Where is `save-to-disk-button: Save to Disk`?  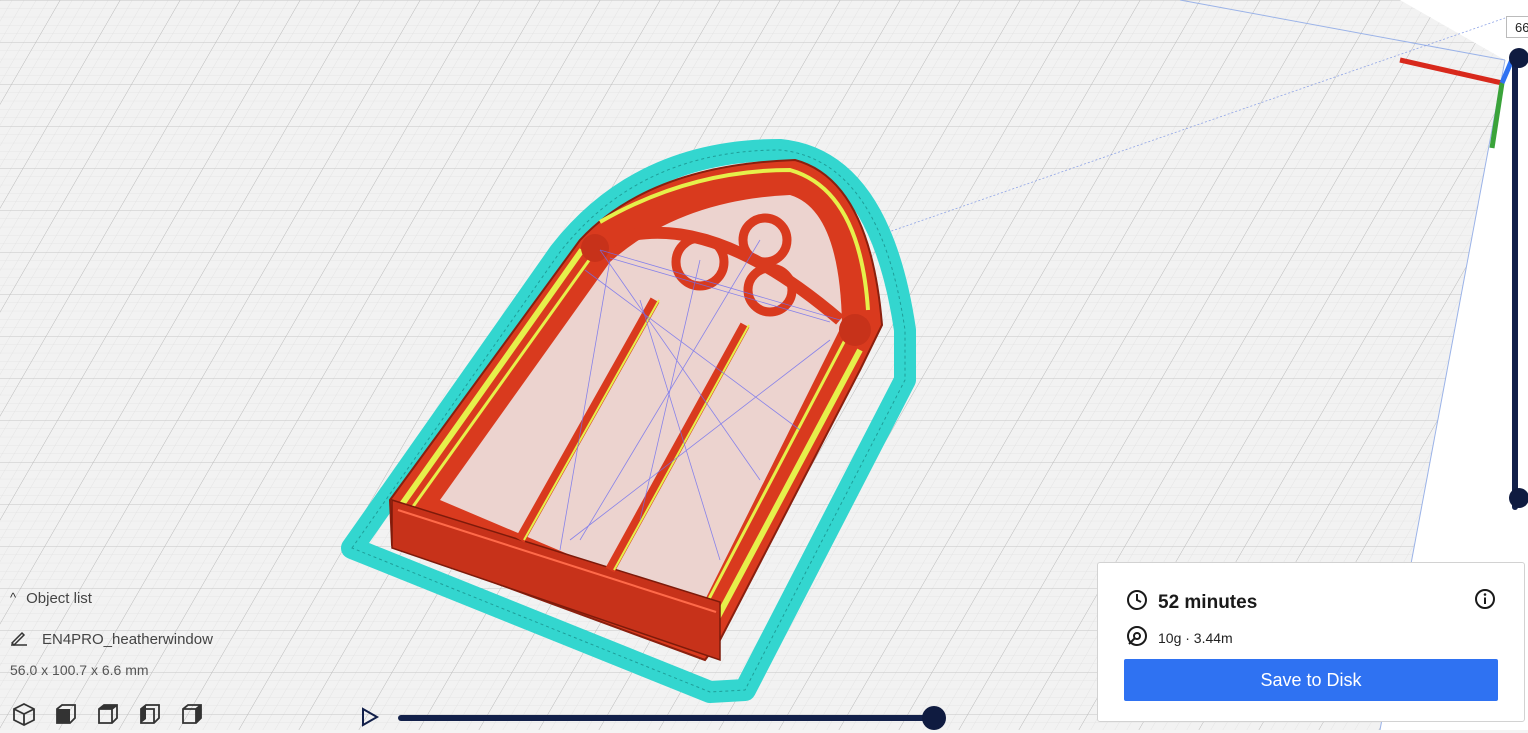 save-to-disk-button: Save to Disk is located at coordinates (1311, 680).